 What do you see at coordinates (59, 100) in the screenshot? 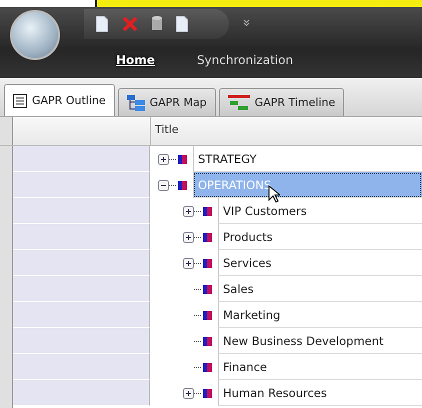
I see `document-tab: GAPR Outline` at bounding box center [59, 100].